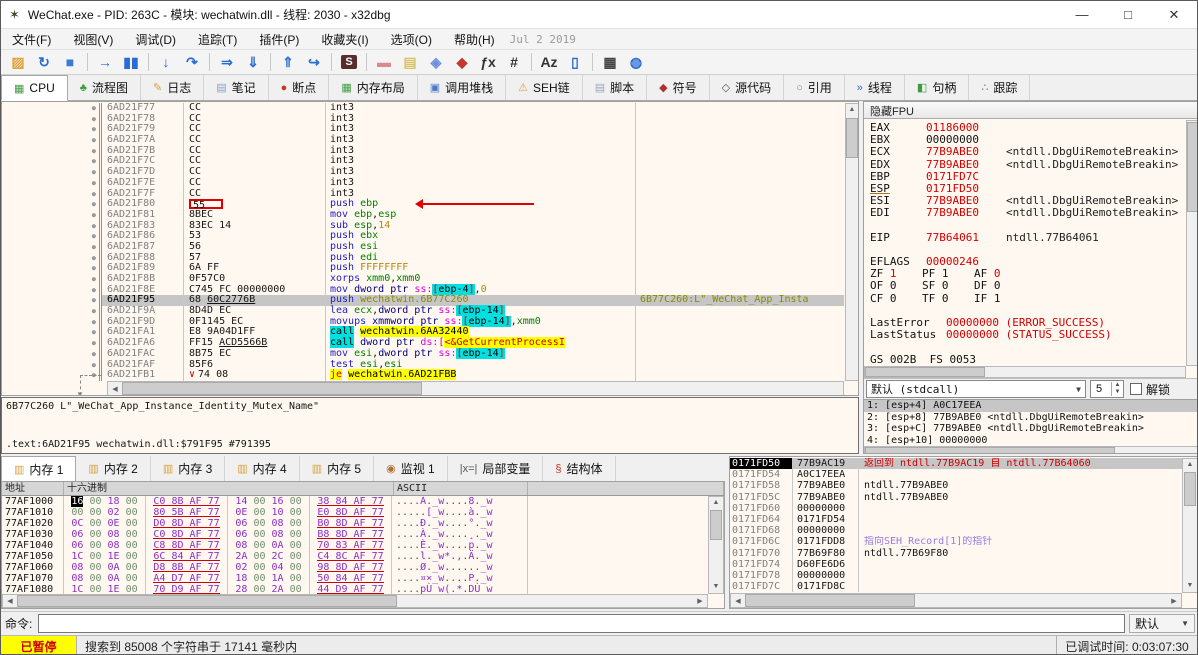 The width and height of the screenshot is (1198, 655). I want to click on spinner-arrows-icon: ▲ ▼, so click(1117, 389).